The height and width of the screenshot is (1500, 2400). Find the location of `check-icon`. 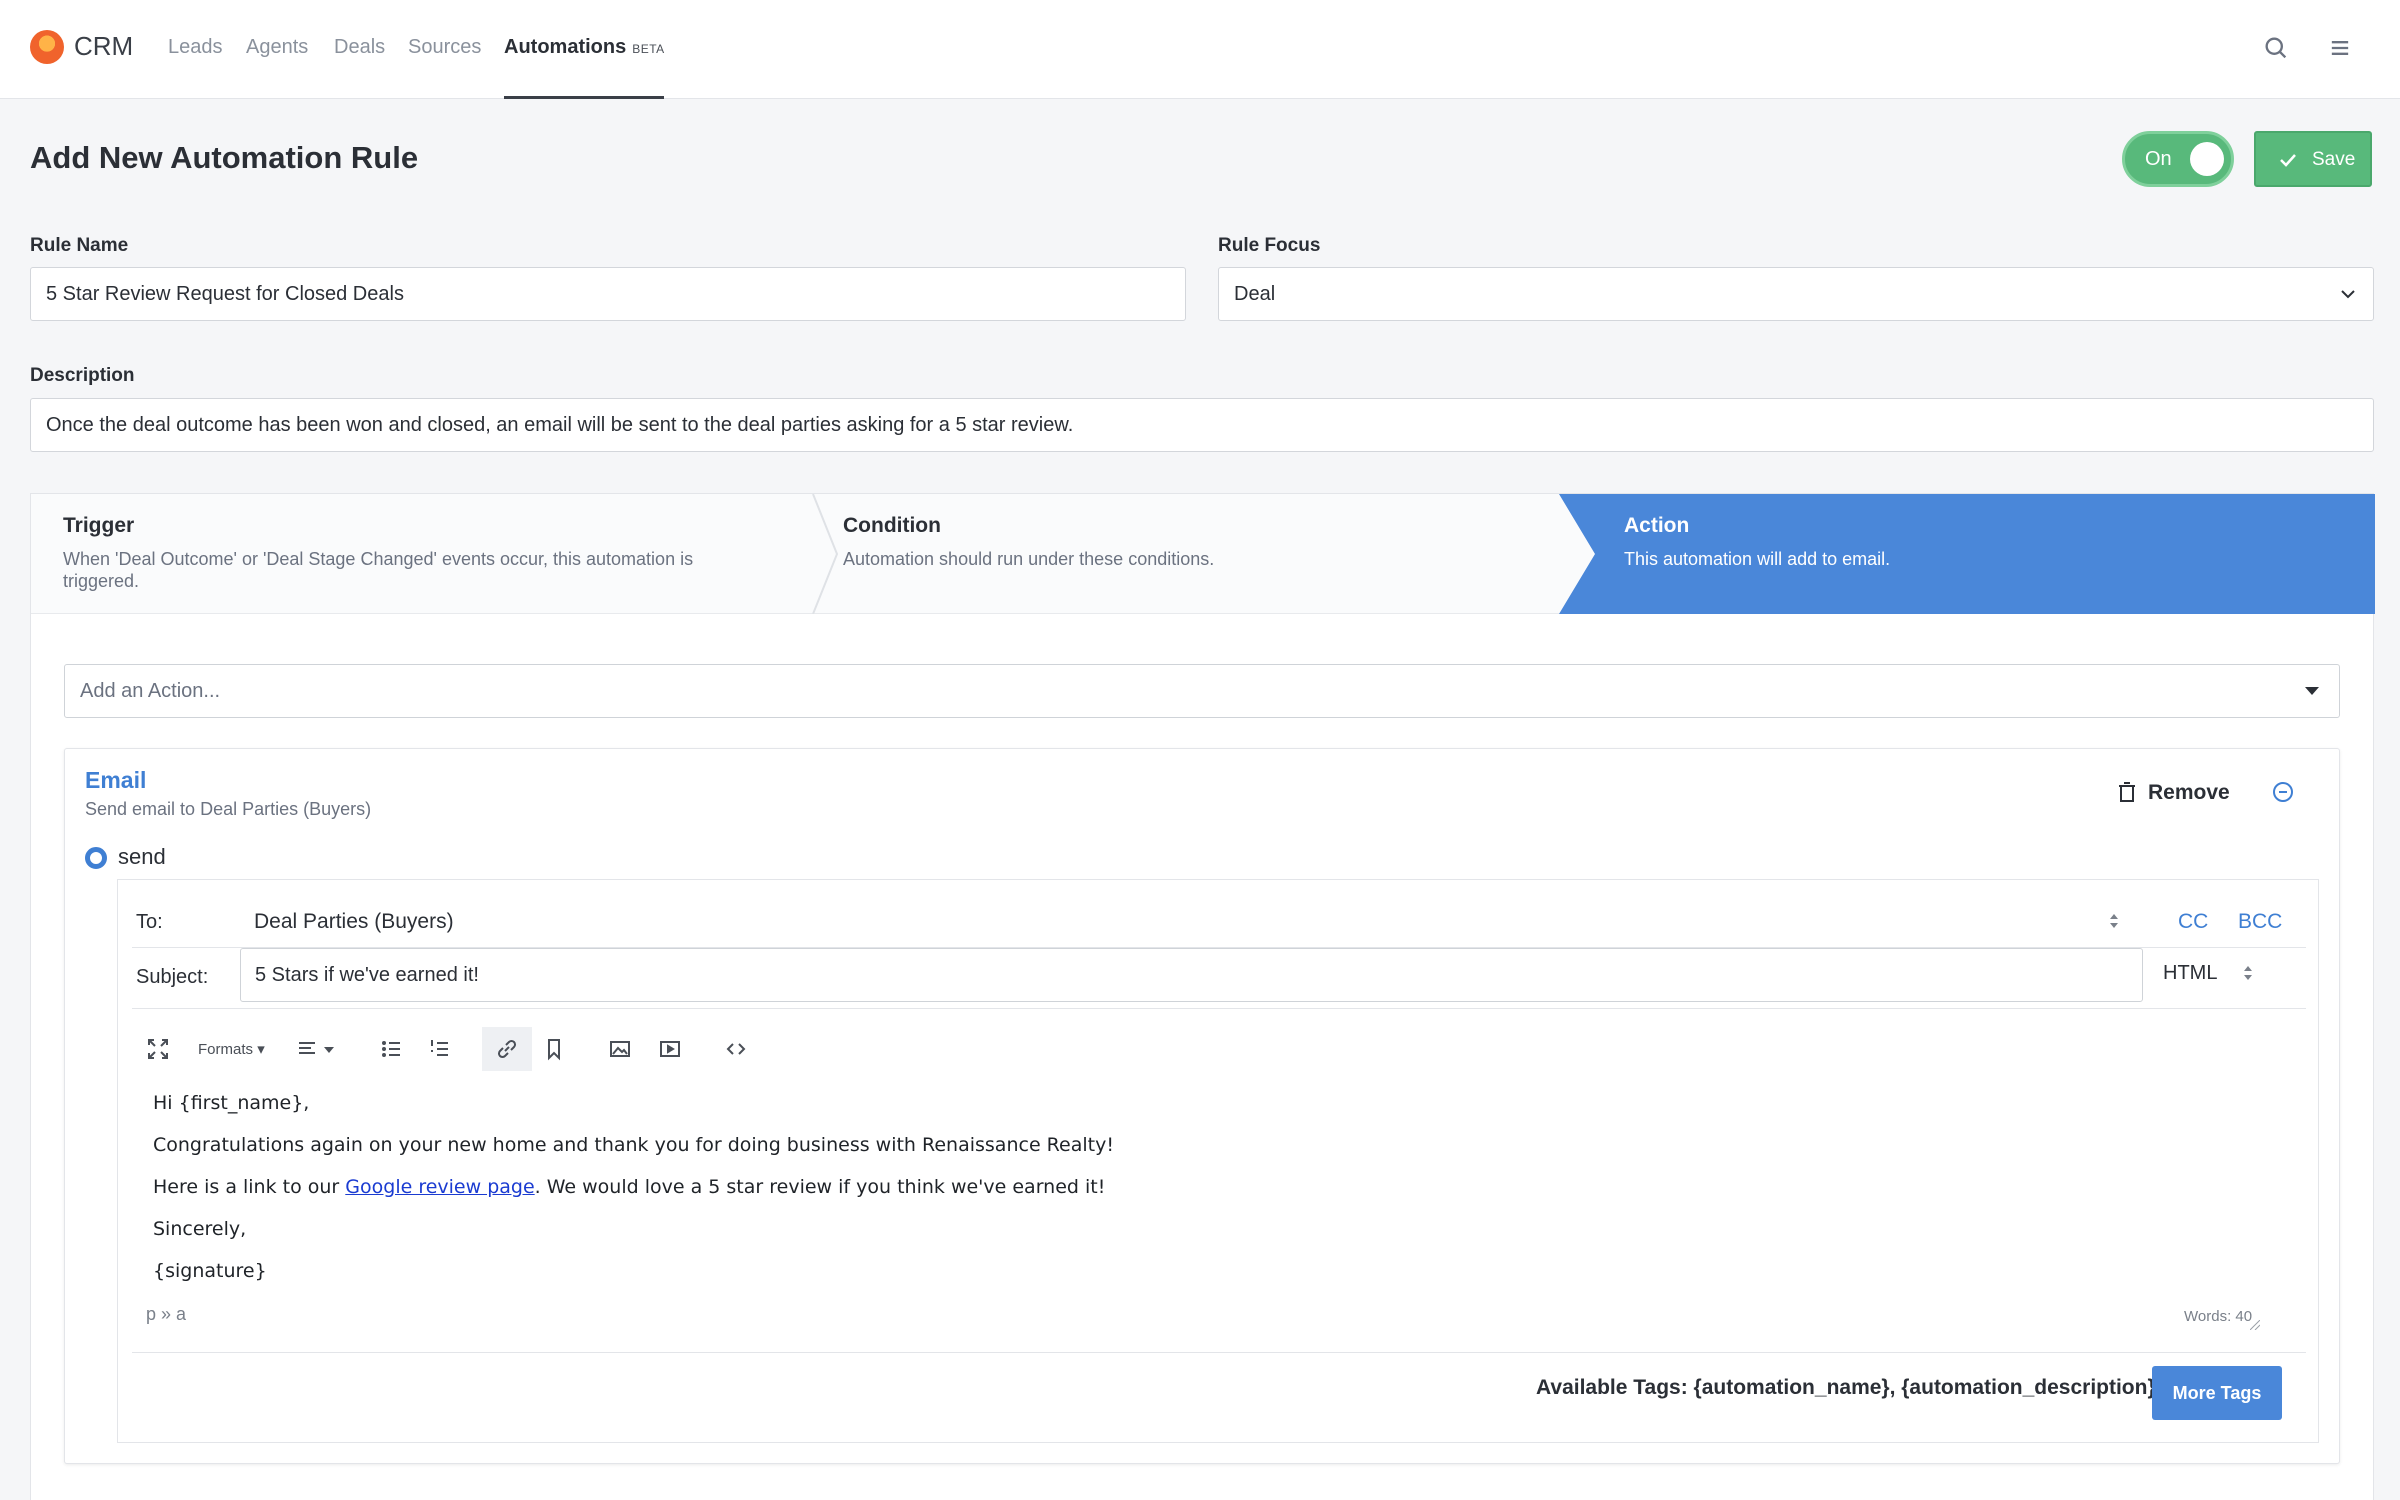

check-icon is located at coordinates (2288, 160).